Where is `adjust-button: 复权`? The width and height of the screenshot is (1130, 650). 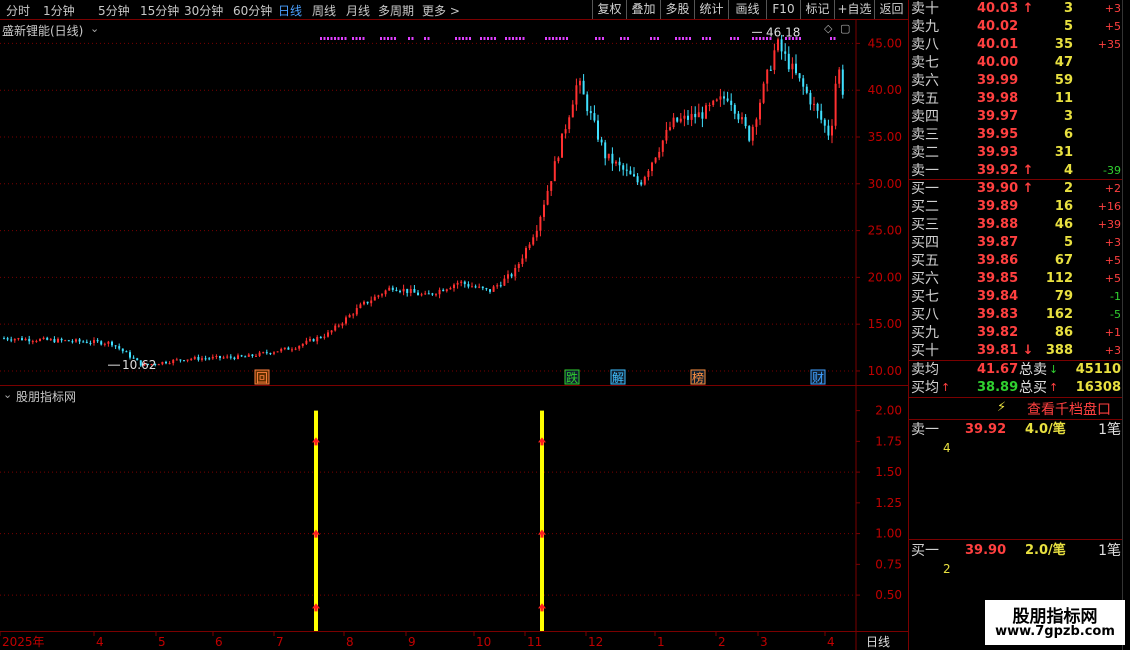
adjust-button: 复权 is located at coordinates (609, 9).